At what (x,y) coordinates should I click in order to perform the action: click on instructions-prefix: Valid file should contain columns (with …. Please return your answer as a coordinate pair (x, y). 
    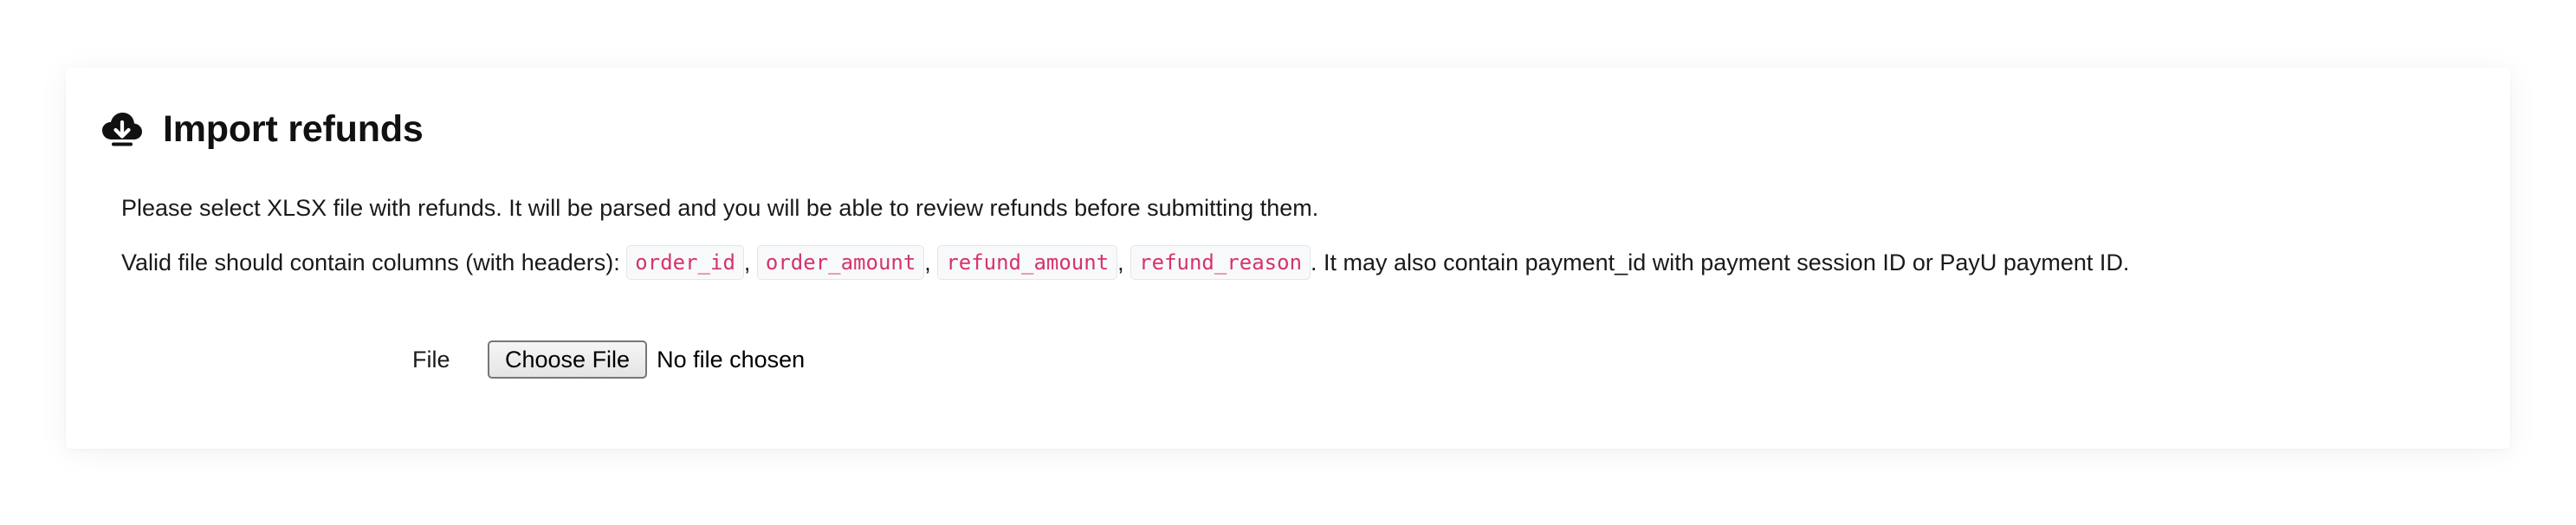
    Looking at the image, I should click on (374, 262).